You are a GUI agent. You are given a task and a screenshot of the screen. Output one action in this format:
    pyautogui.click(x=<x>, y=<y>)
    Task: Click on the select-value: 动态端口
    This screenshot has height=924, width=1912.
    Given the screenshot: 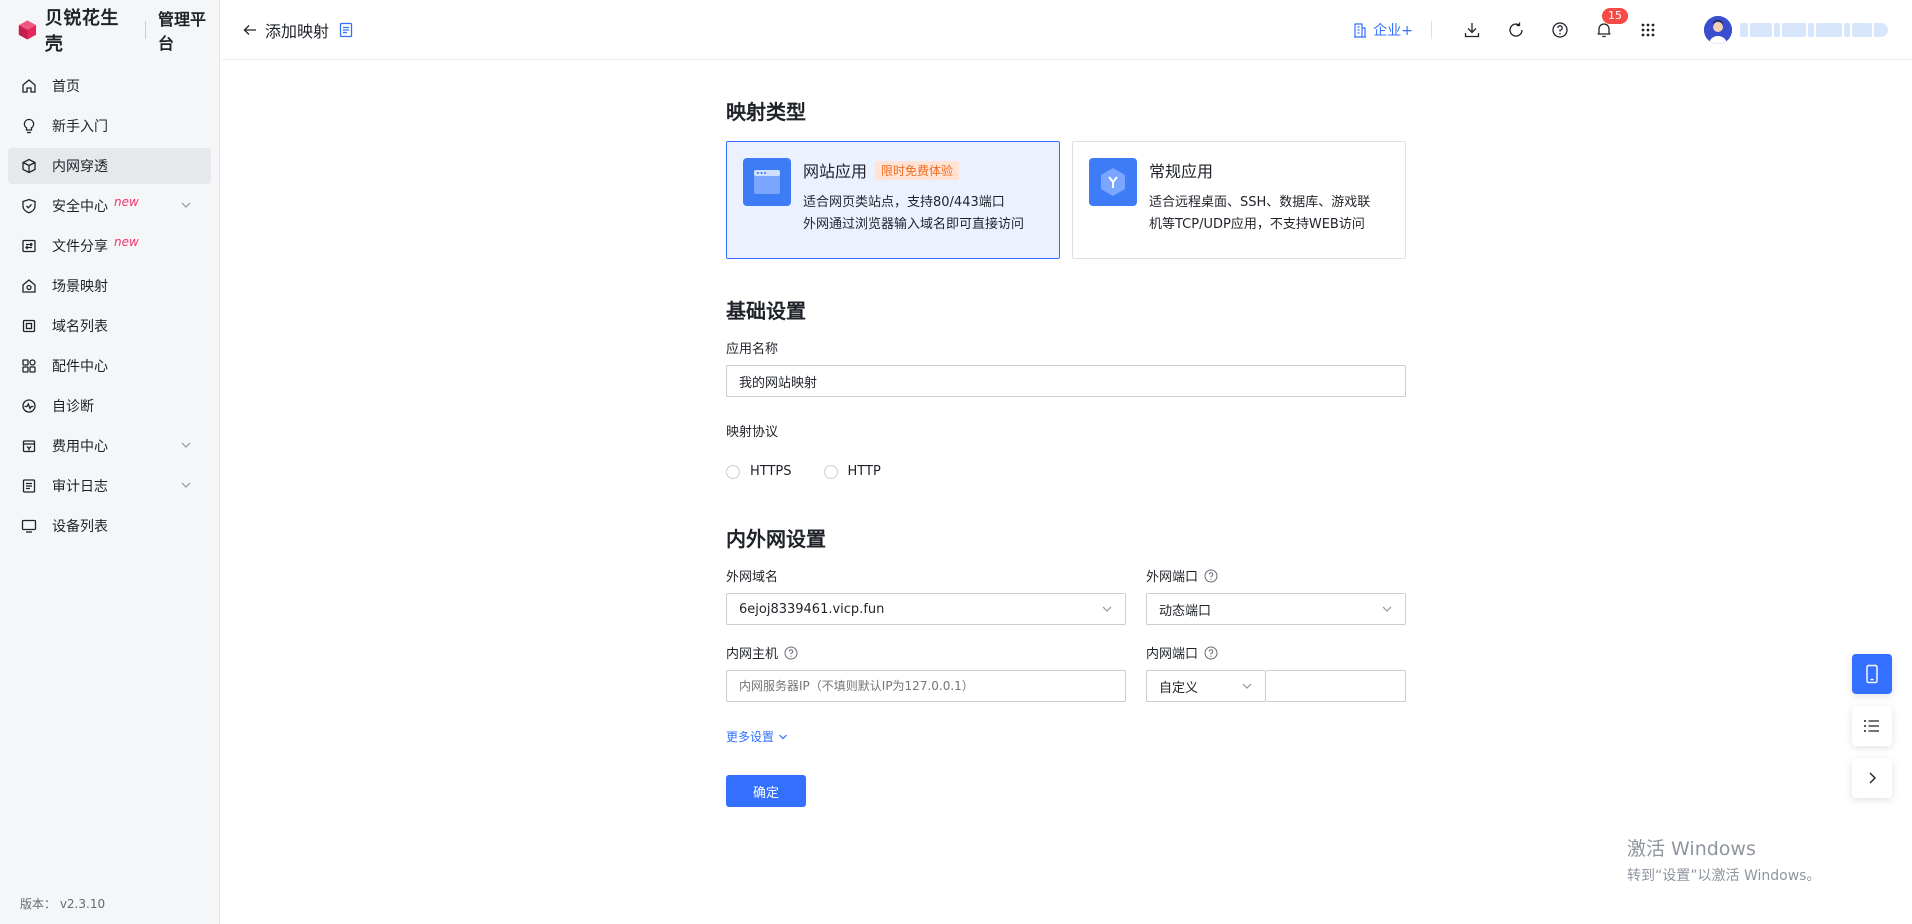 What is the action you would take?
    pyautogui.click(x=1185, y=611)
    